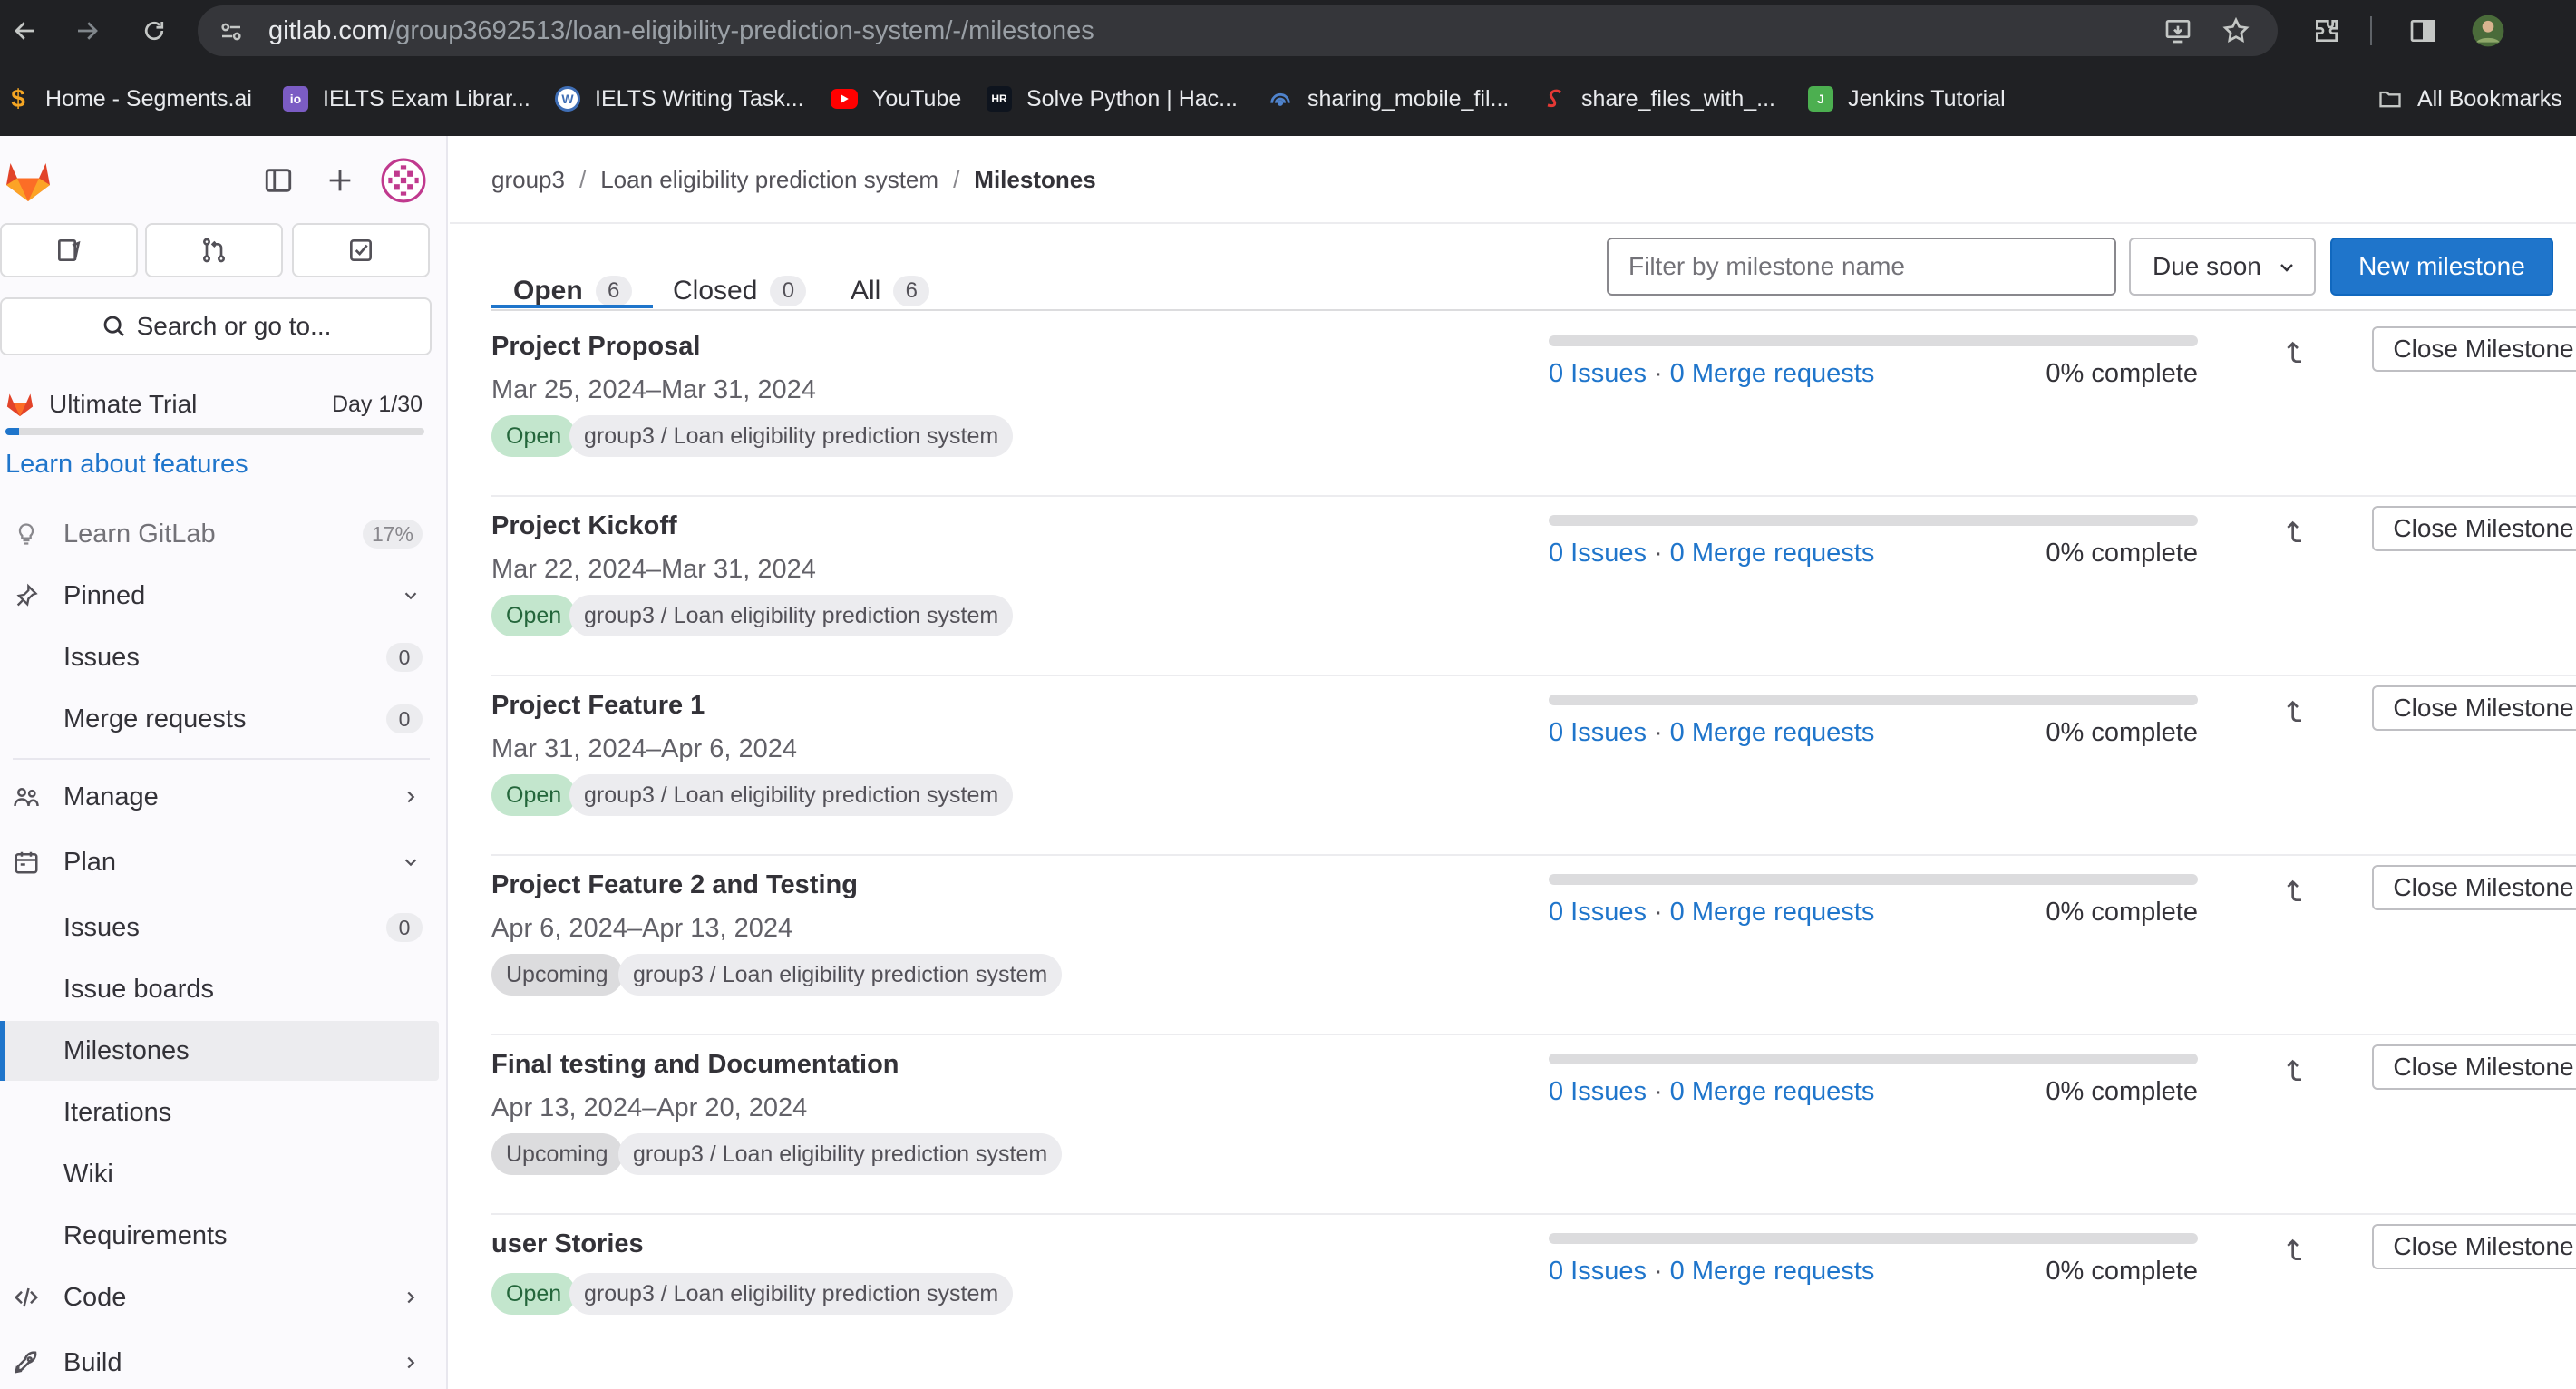 Image resolution: width=2576 pixels, height=1389 pixels. Describe the element at coordinates (2222, 267) in the screenshot. I see `sort-dropdown: Due soon` at that location.